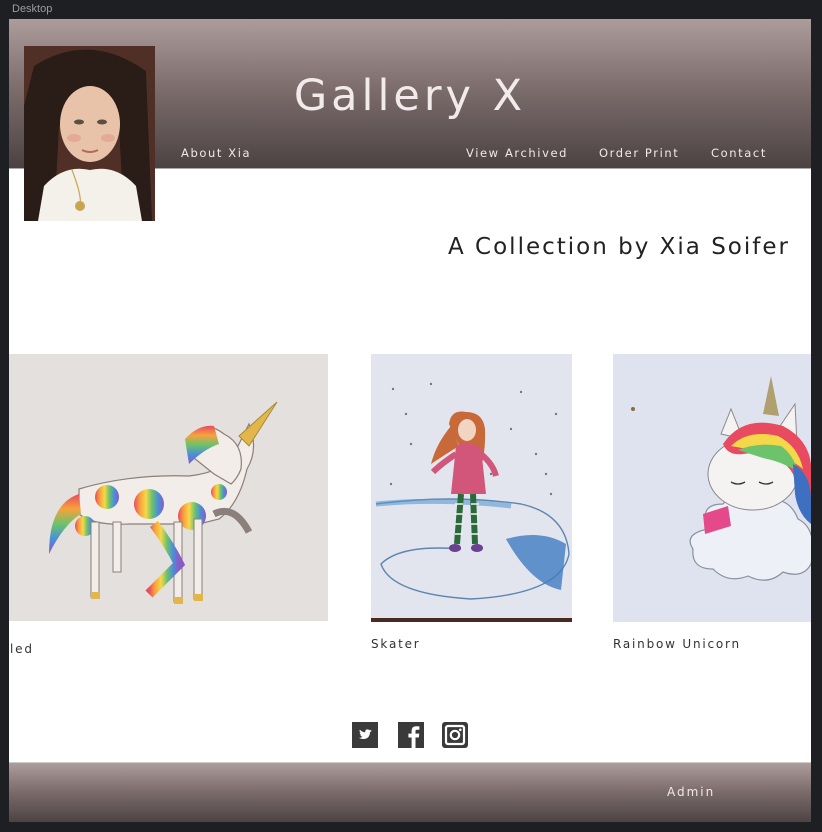 This screenshot has height=832, width=822. Describe the element at coordinates (410, 96) in the screenshot. I see `site-title-text: Gallery X` at that location.